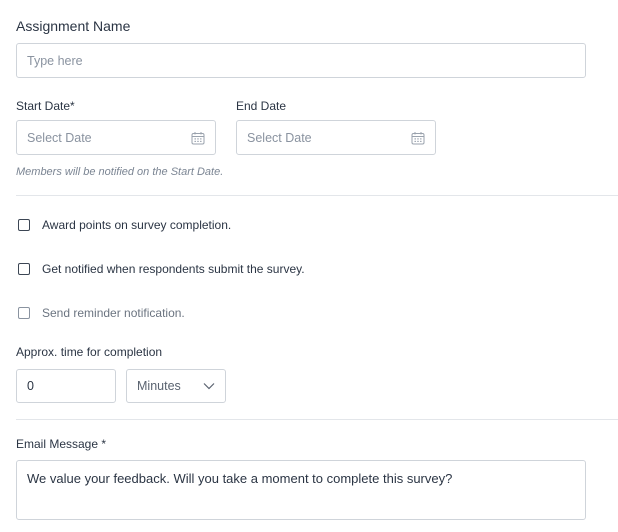  Describe the element at coordinates (209, 386) in the screenshot. I see `chevron-down-icon` at that location.